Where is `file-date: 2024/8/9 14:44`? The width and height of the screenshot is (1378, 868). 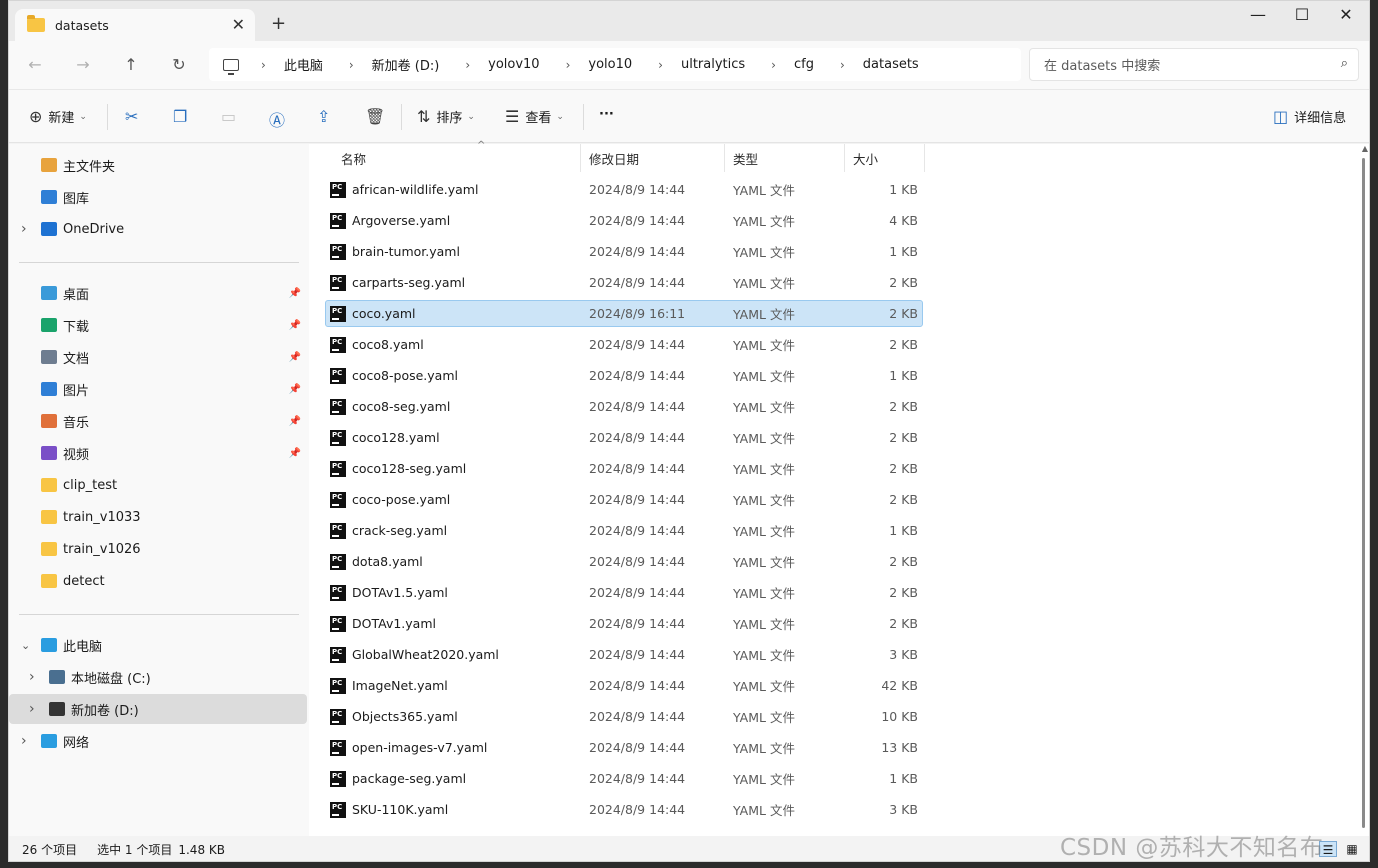 file-date: 2024/8/9 14:44 is located at coordinates (637, 654).